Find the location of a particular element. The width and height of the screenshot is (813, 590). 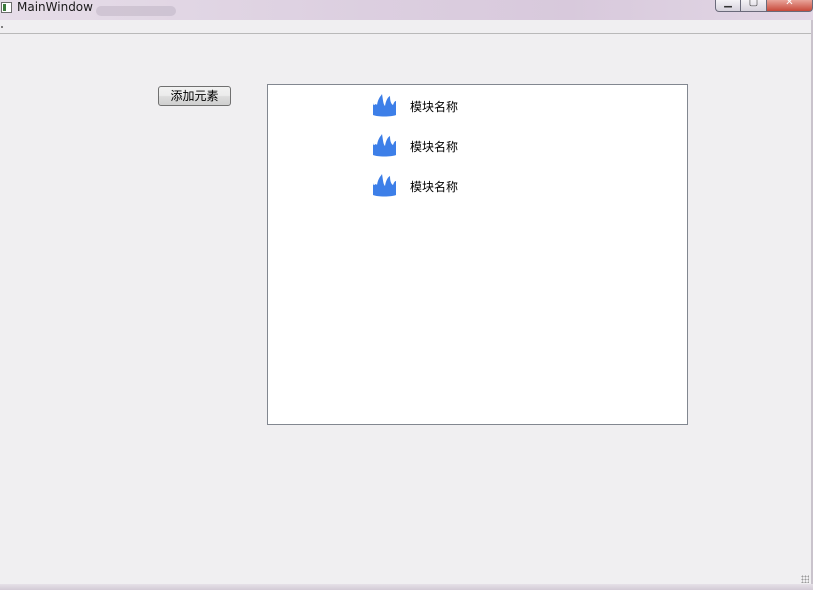

maximize-button: ▢ is located at coordinates (754, 6).